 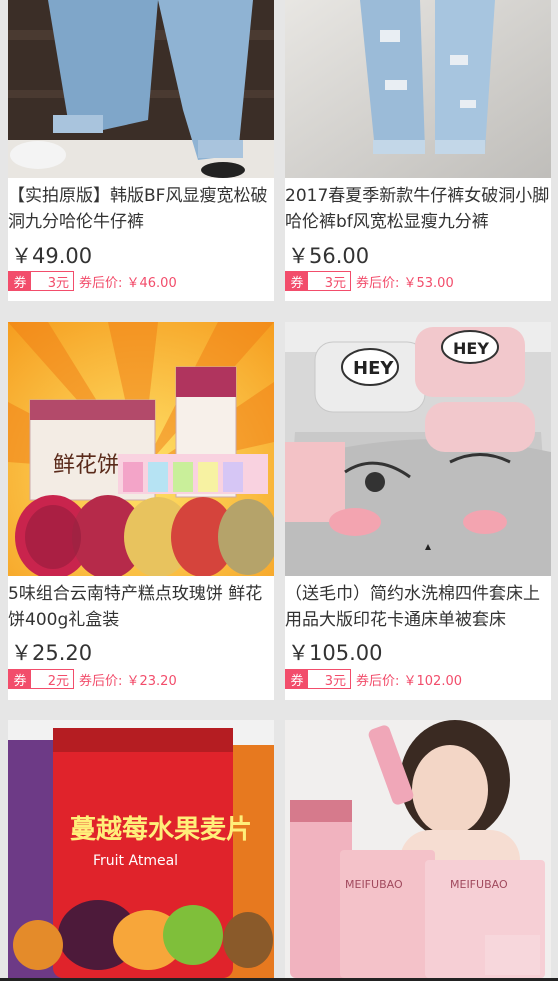 I want to click on cosmetics-photo: MEIFUBAO MEIFUBAO, so click(x=418, y=849).